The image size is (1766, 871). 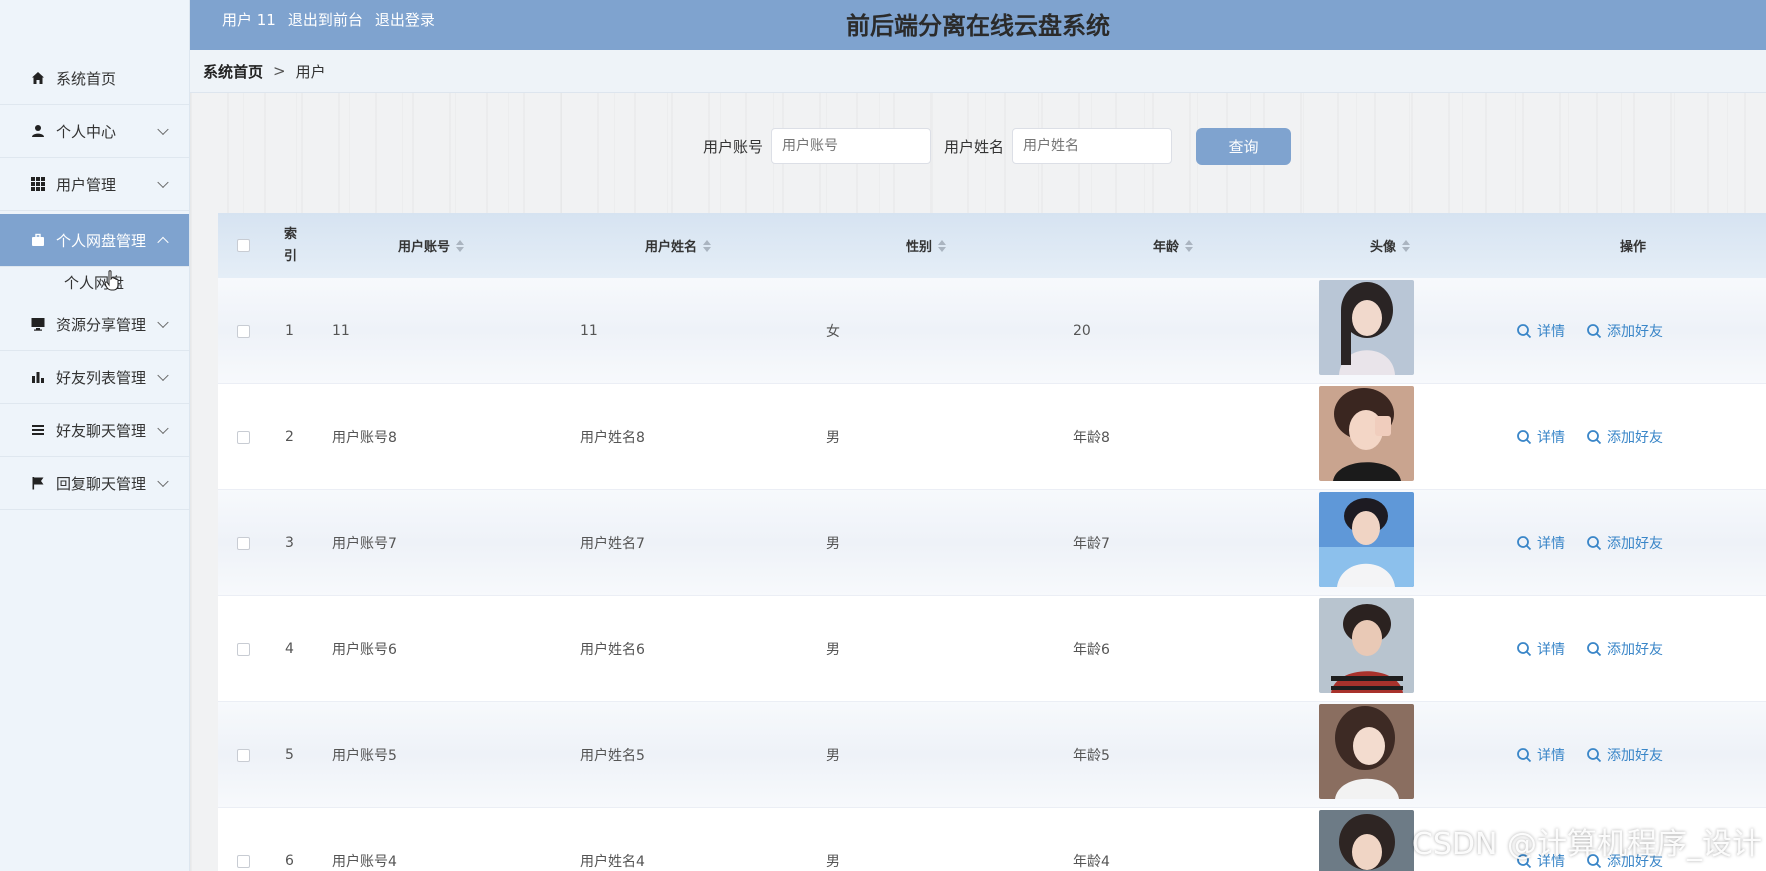 I want to click on account-header: 用户账号, so click(x=431, y=245).